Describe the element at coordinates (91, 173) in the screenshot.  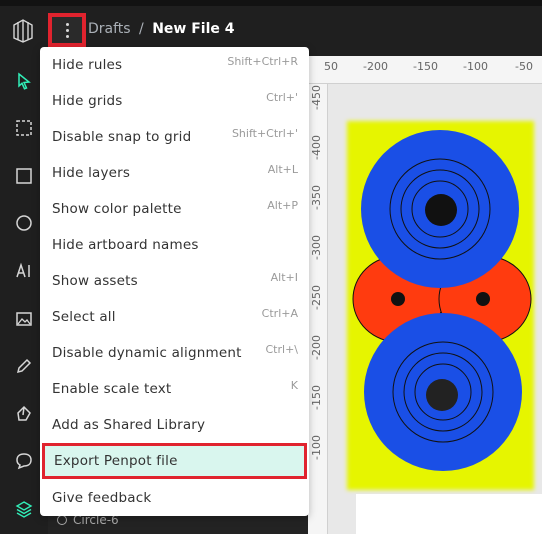
I see `menu-item-label: Hide layers` at that location.